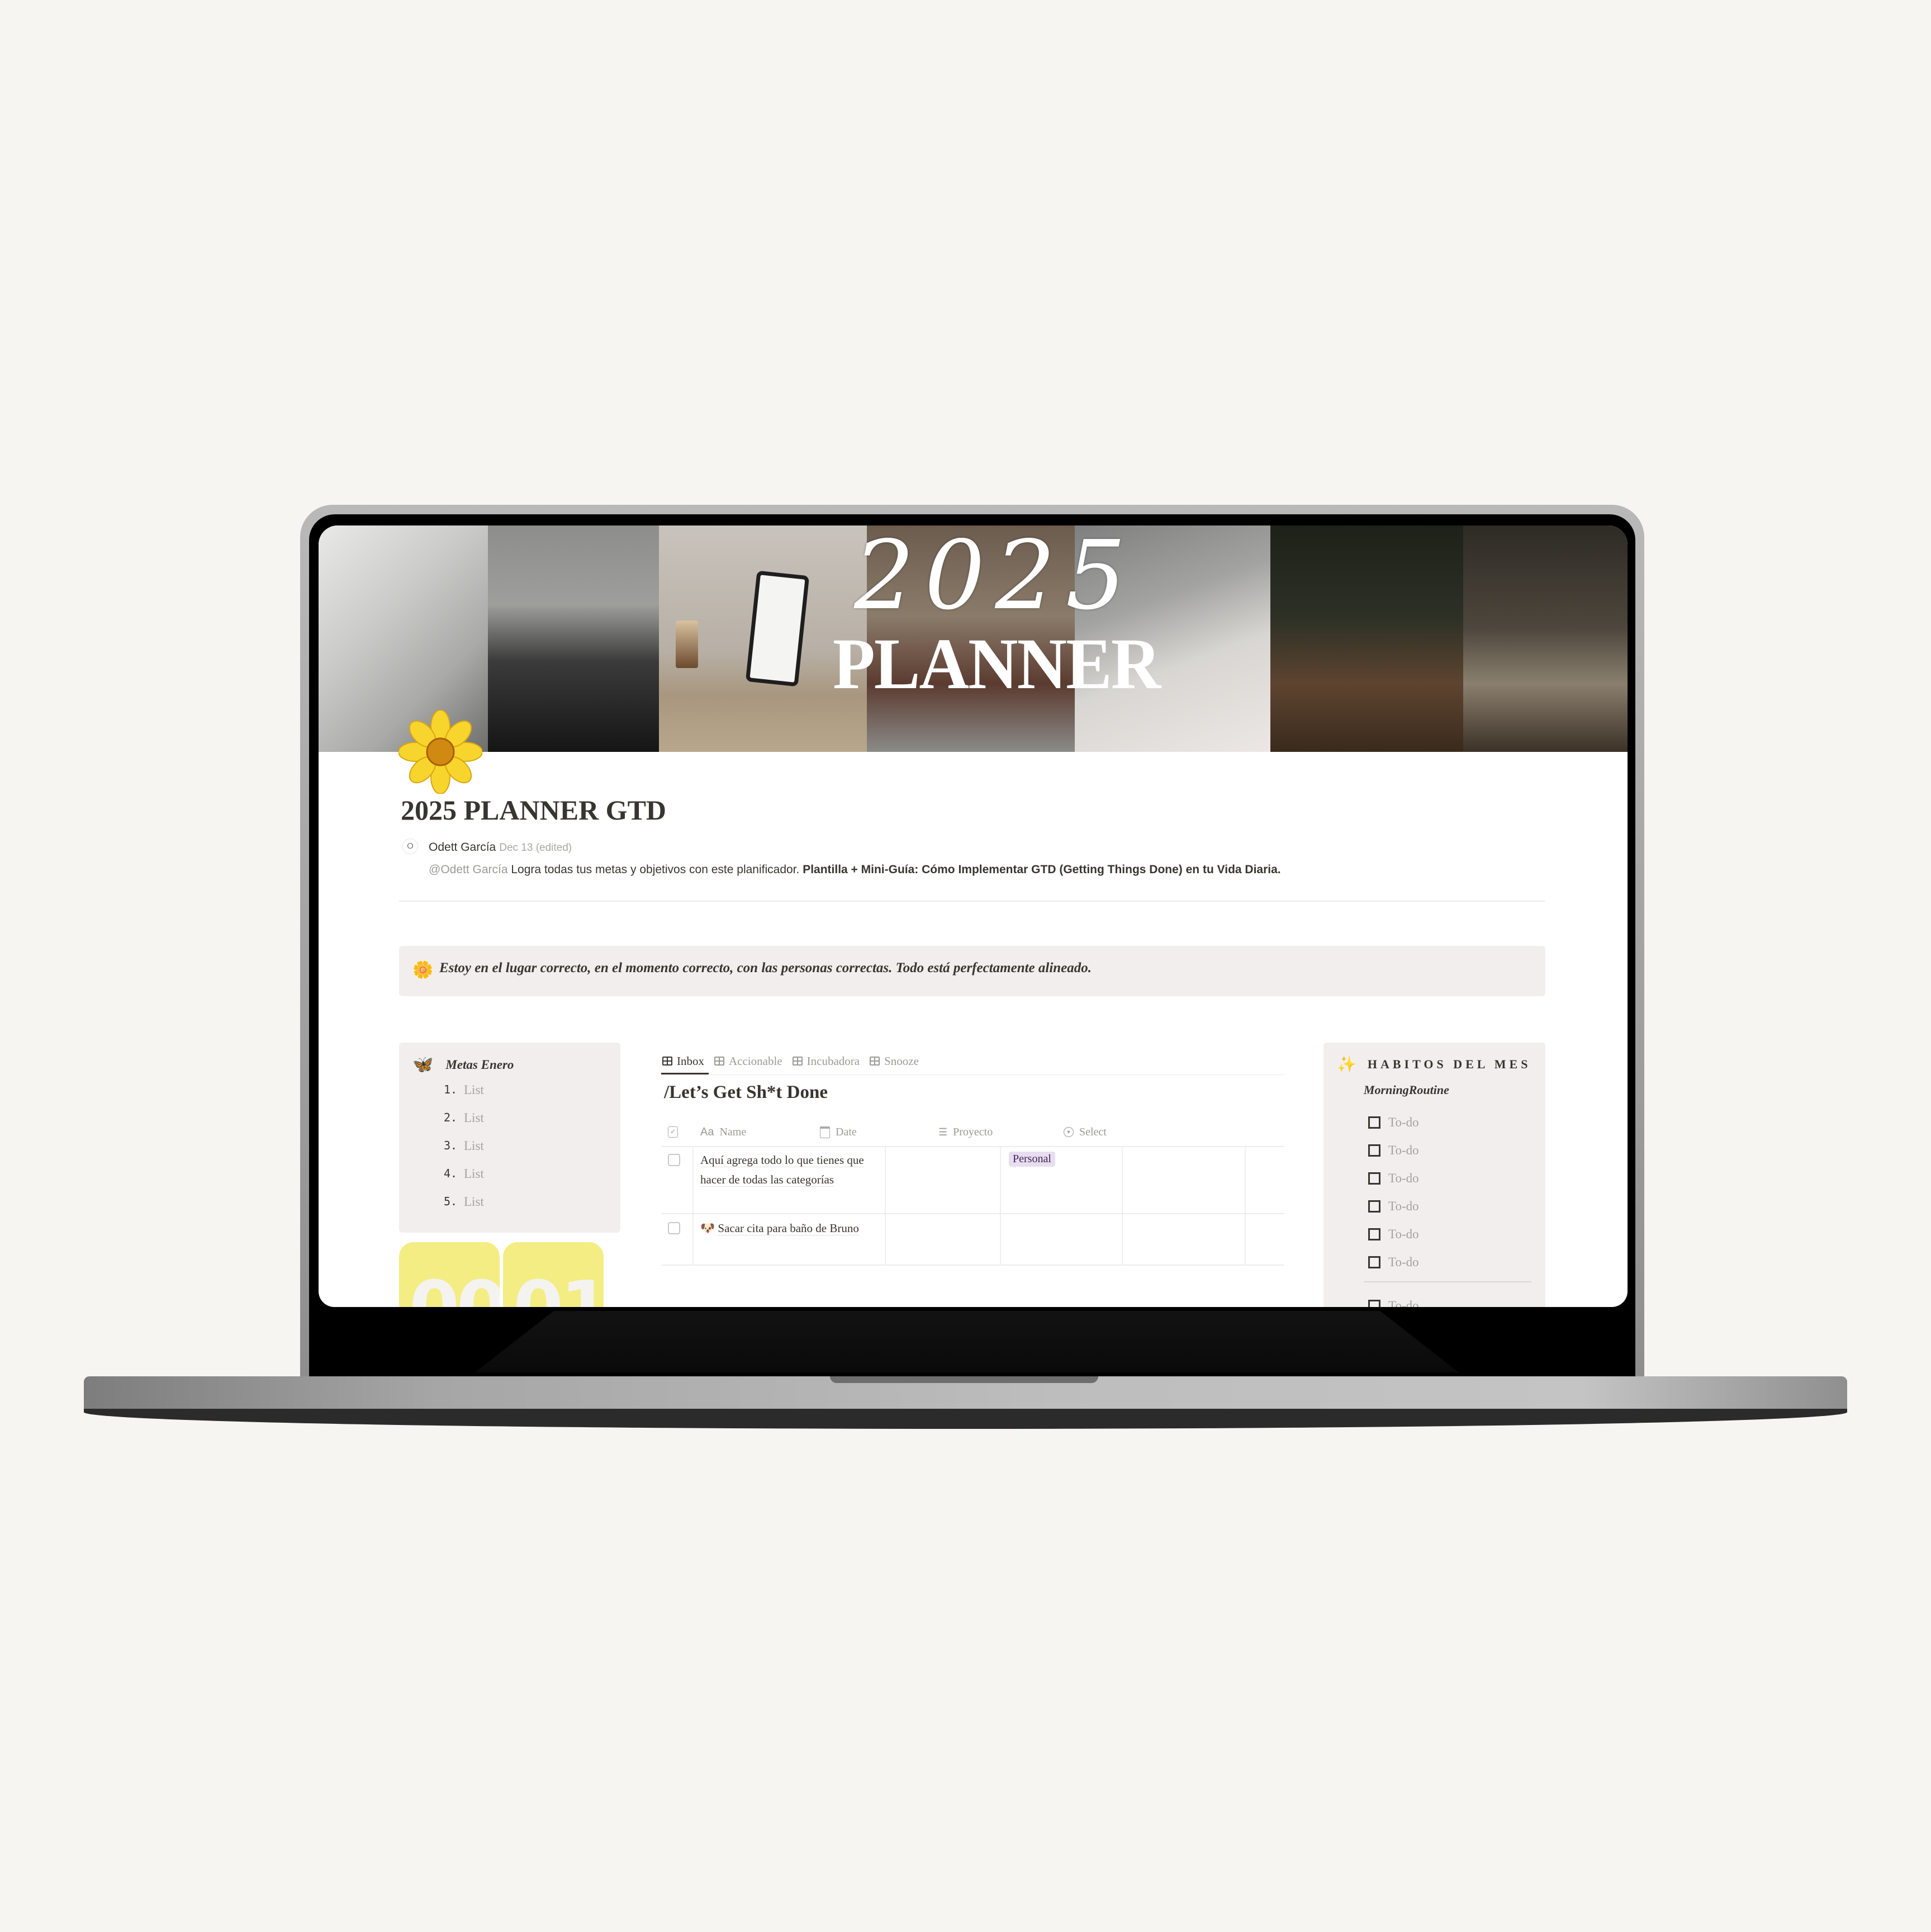  I want to click on habits-title: HABITOS DEL MES, so click(1449, 1064).